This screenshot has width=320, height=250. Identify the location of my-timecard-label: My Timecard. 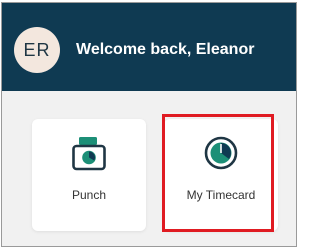
(221, 195).